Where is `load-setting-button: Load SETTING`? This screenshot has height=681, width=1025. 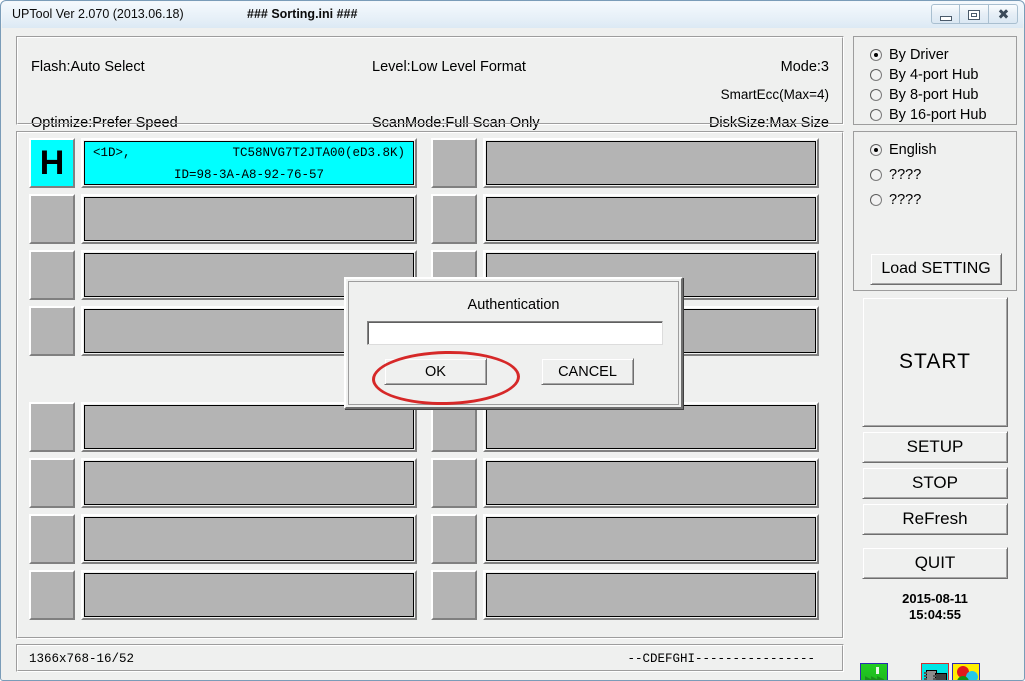 load-setting-button: Load SETTING is located at coordinates (936, 269).